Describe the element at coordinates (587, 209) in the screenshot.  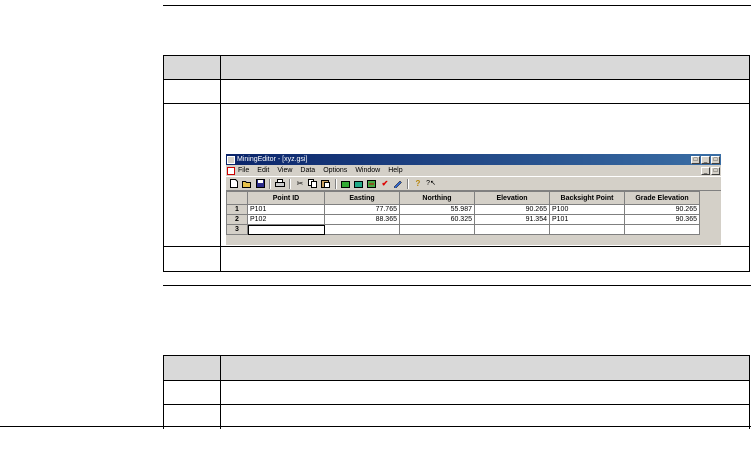
I see `cell-backsight: P100` at that location.